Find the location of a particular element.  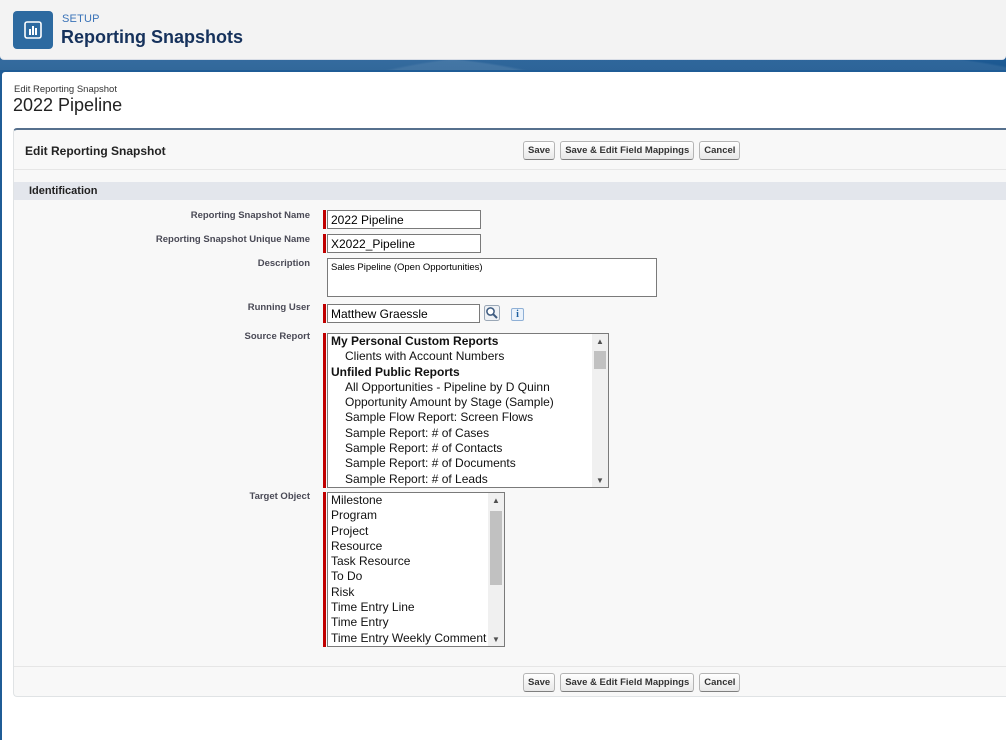

block-footer-divider is located at coordinates (510, 666).